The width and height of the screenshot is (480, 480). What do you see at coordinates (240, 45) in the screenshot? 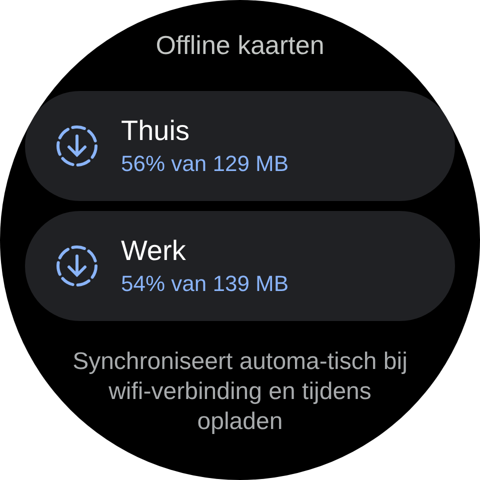
I see `screen-title: Offline kaarten` at bounding box center [240, 45].